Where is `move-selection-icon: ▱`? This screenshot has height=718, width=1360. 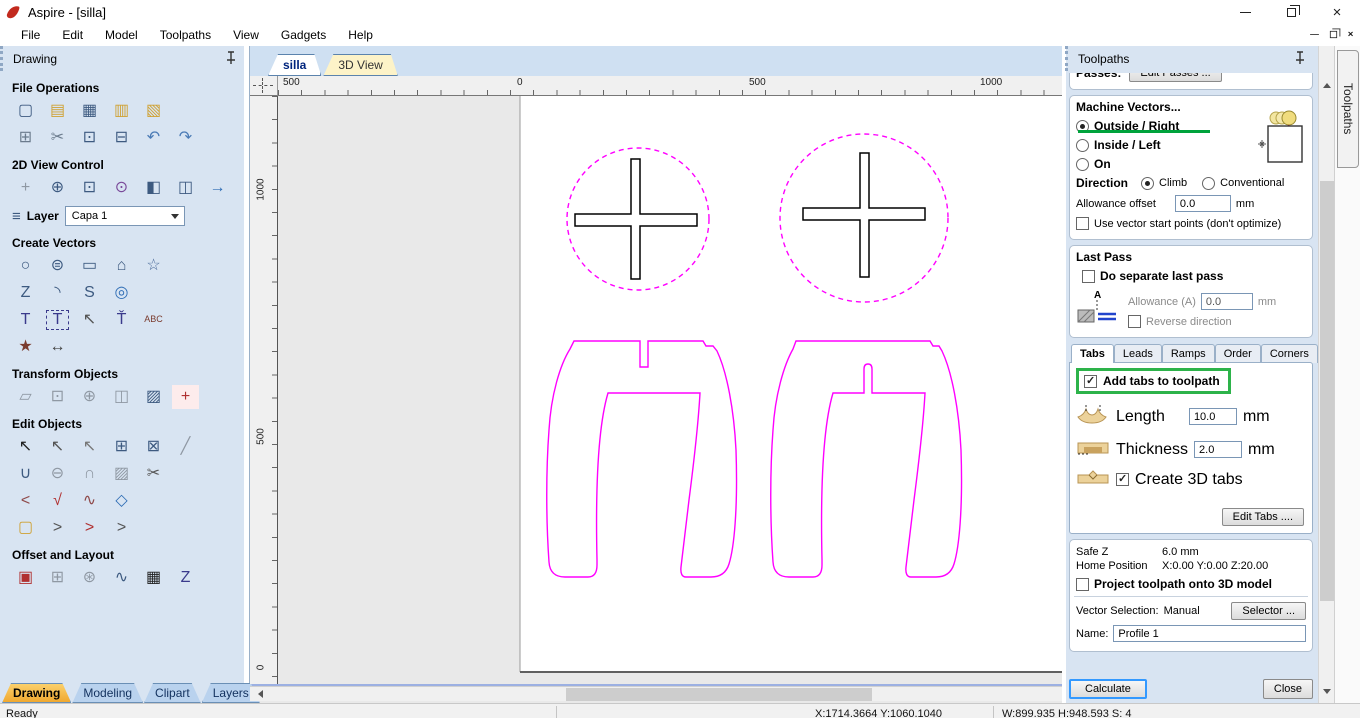
move-selection-icon: ▱ is located at coordinates (25, 397).